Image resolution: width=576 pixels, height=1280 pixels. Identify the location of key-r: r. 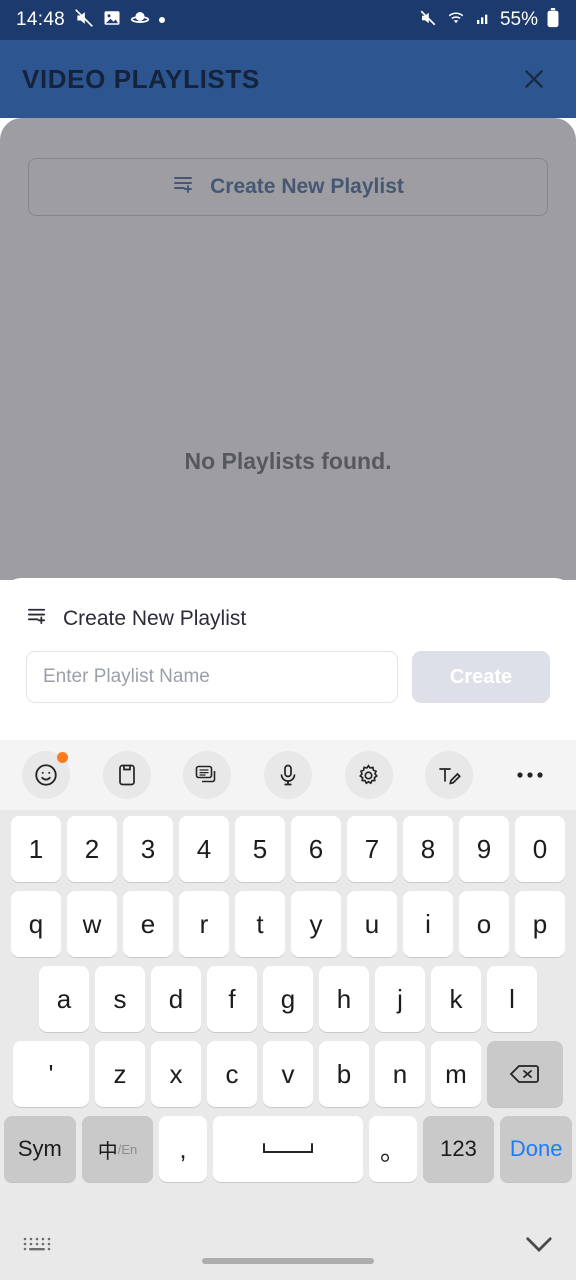
(204, 924).